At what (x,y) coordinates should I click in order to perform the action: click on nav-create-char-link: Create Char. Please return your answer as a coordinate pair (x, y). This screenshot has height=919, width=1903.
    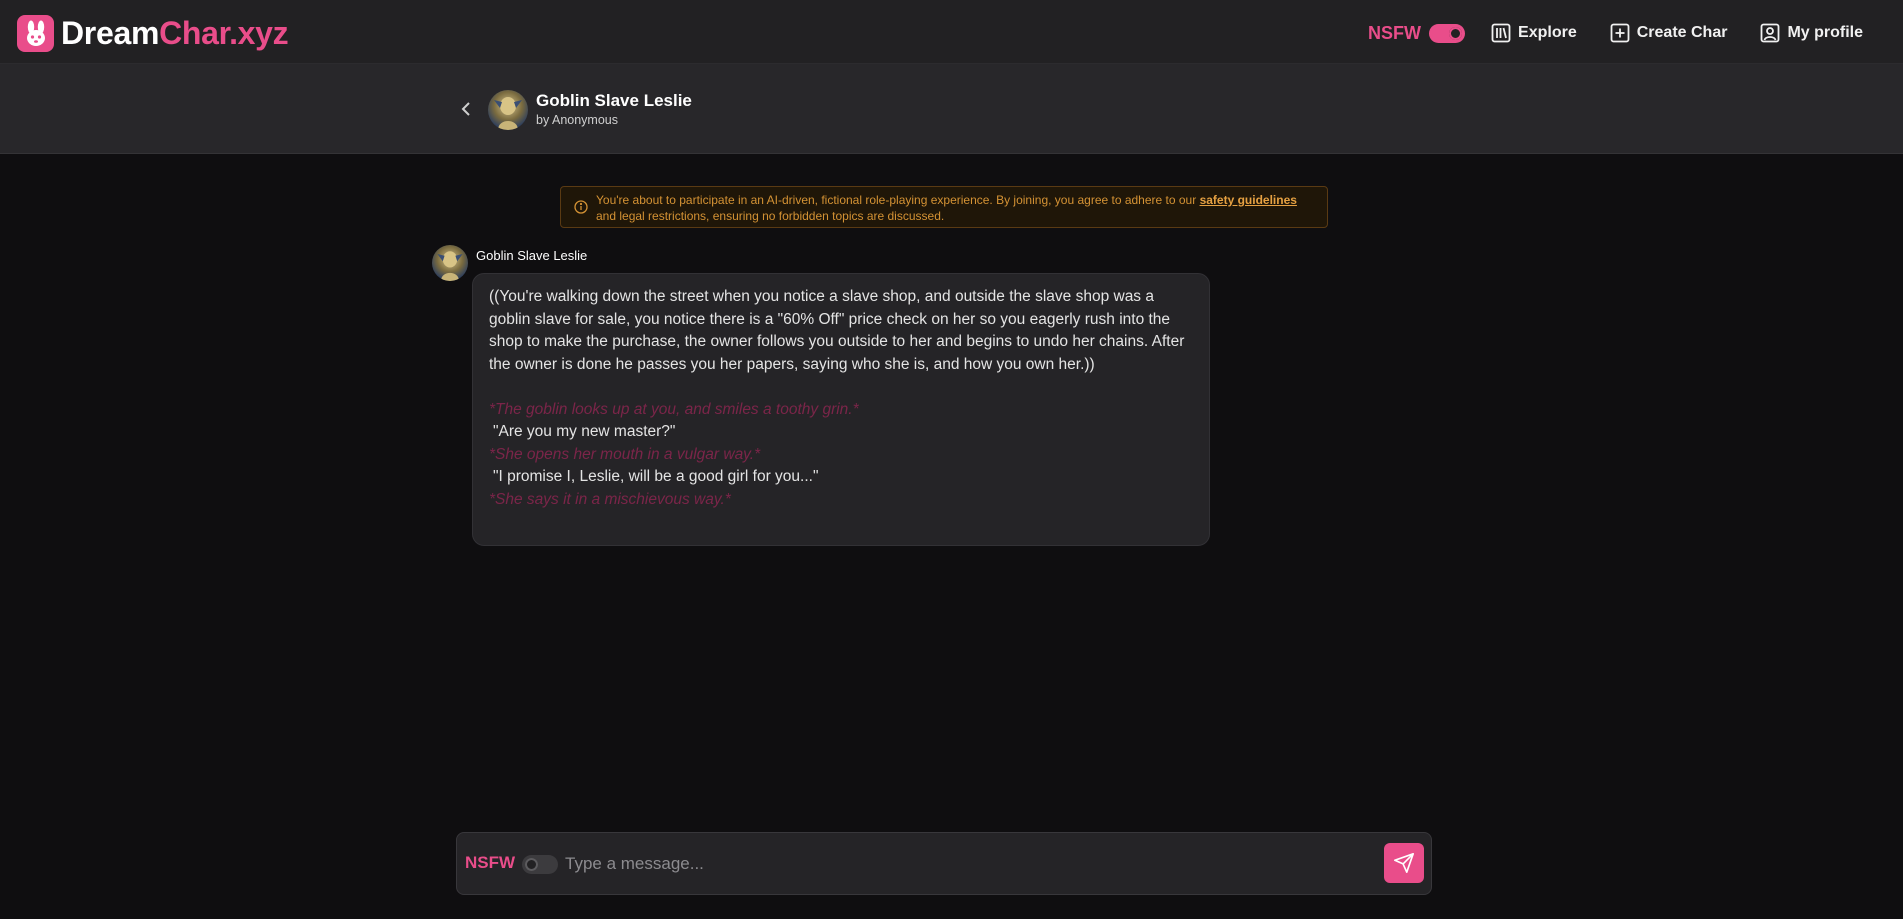
    Looking at the image, I should click on (1669, 33).